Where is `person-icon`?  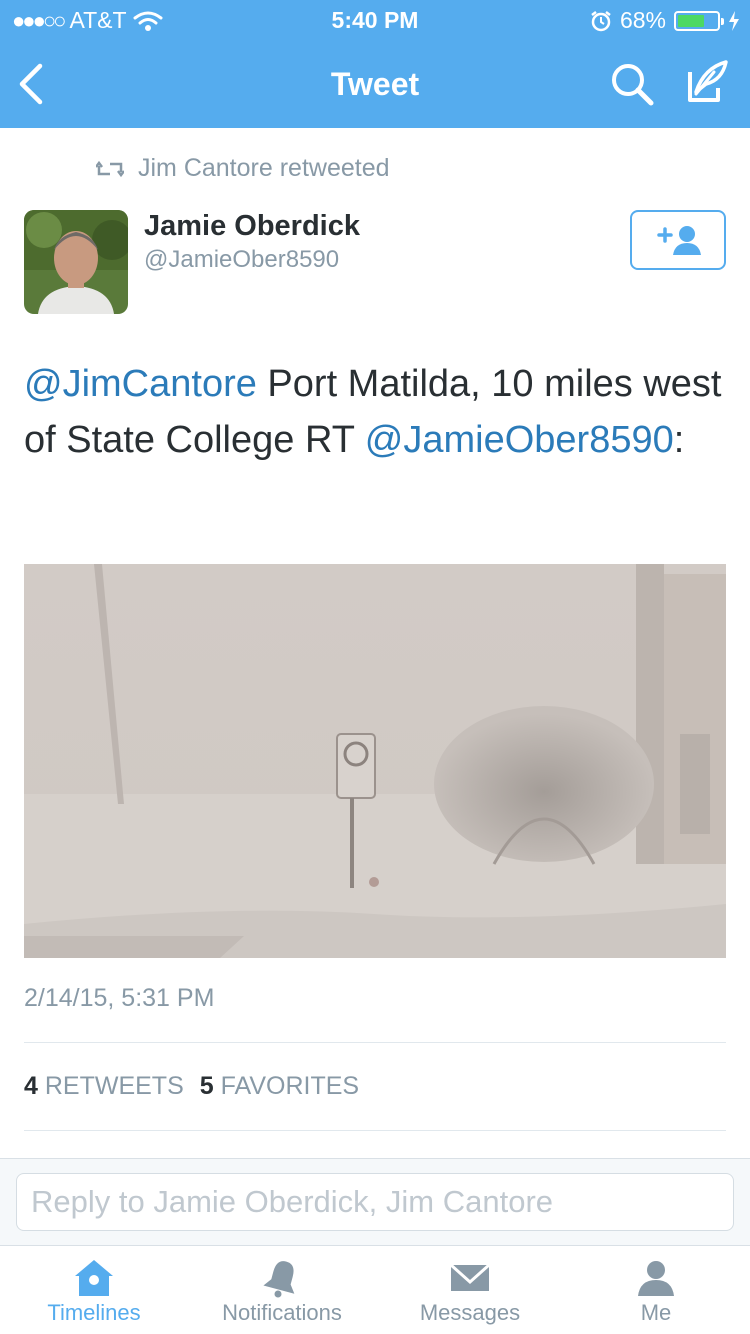 person-icon is located at coordinates (656, 1278).